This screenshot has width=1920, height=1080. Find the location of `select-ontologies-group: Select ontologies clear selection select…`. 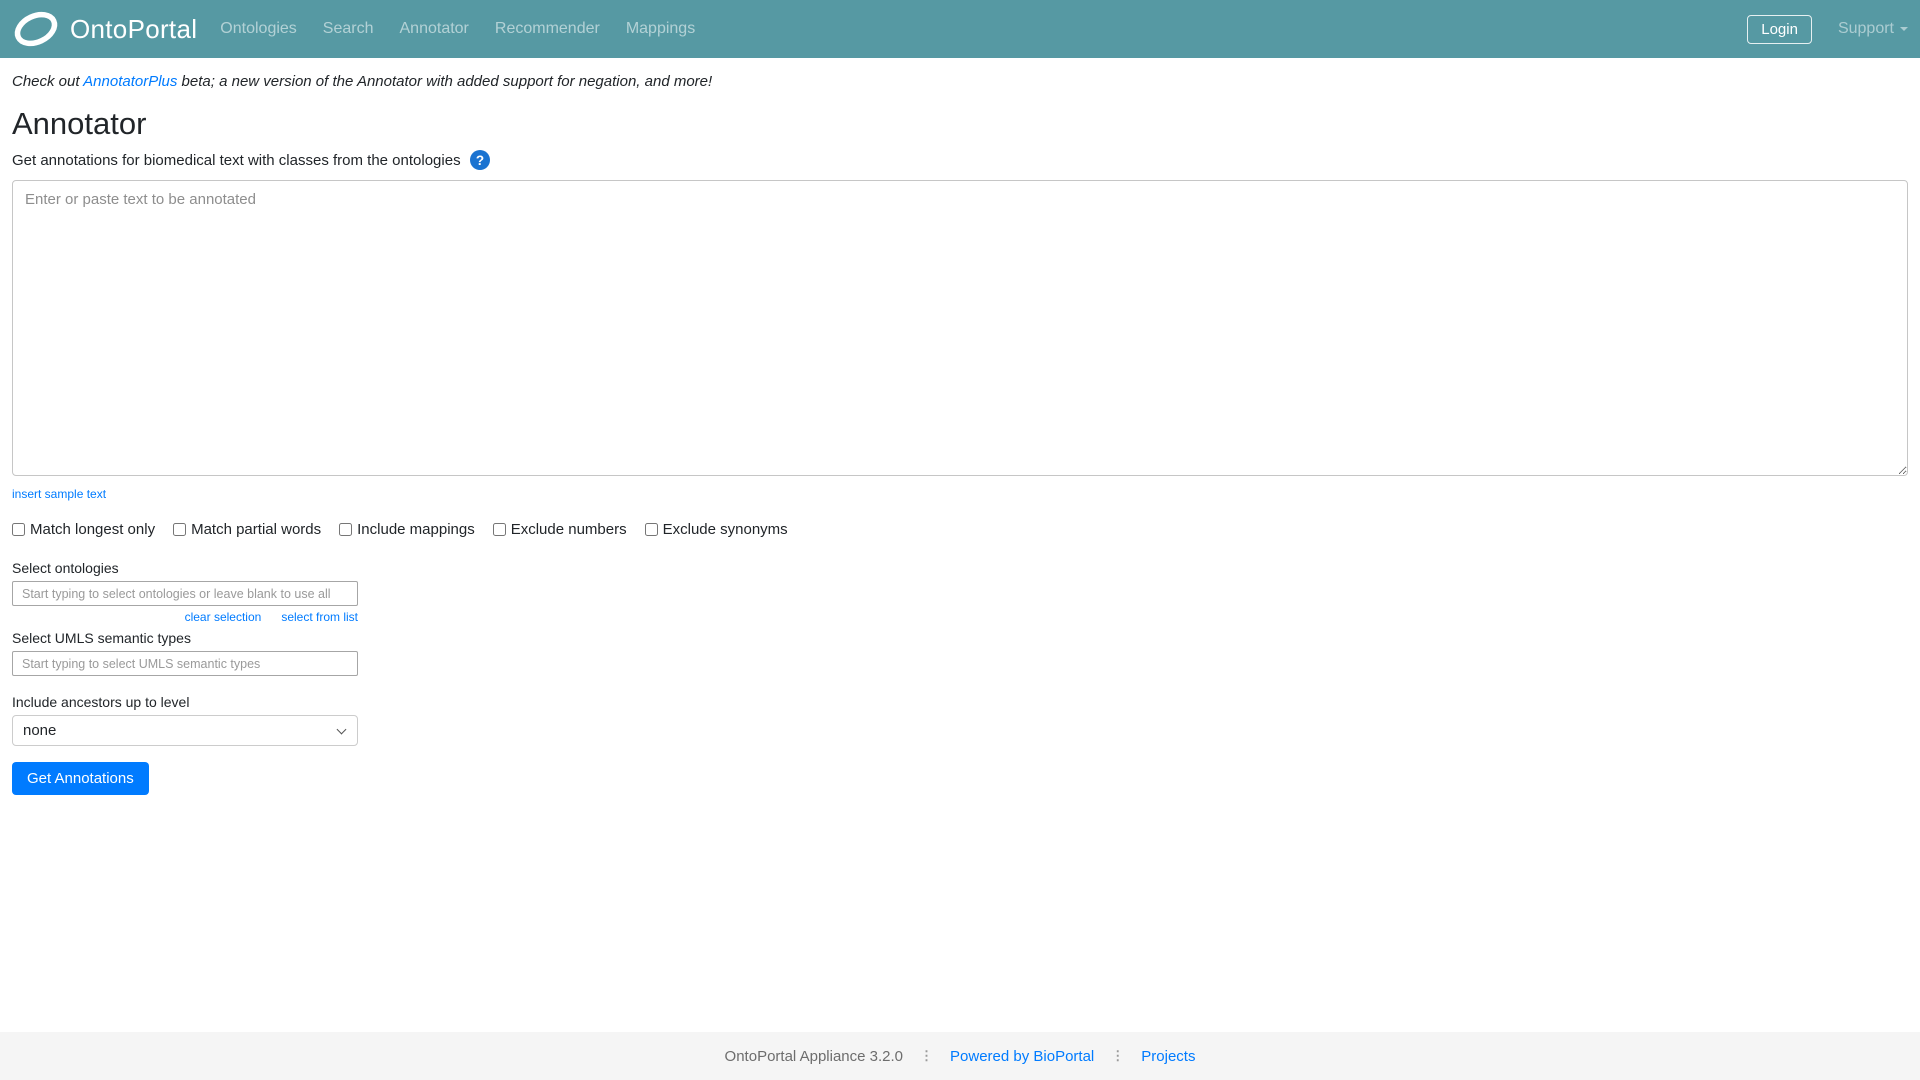

select-ontologies-group: Select ontologies clear selection select… is located at coordinates (960, 592).